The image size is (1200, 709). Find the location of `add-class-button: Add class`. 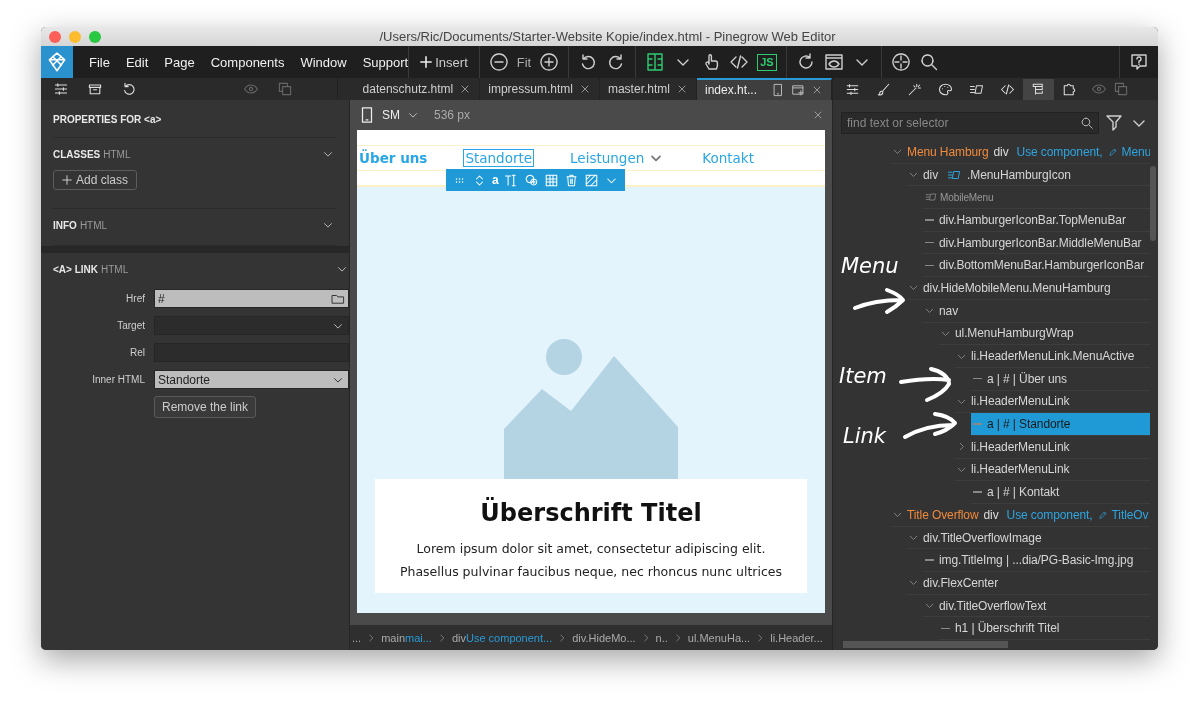

add-class-button: Add class is located at coordinates (95, 180).